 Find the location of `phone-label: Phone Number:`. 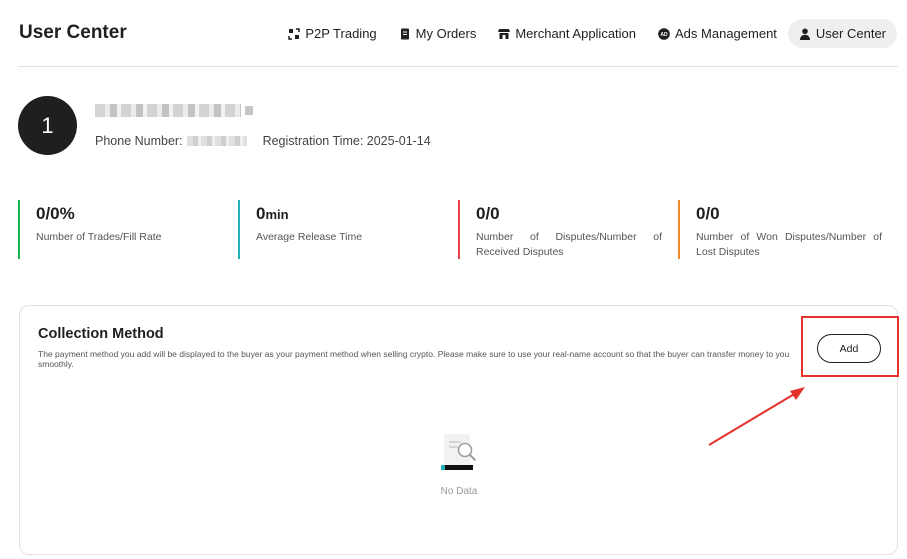

phone-label: Phone Number: is located at coordinates (139, 141).